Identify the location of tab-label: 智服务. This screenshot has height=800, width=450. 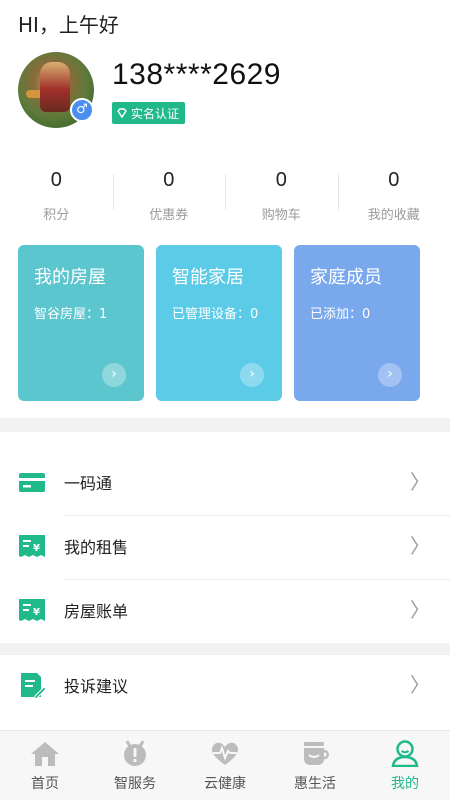
(135, 784).